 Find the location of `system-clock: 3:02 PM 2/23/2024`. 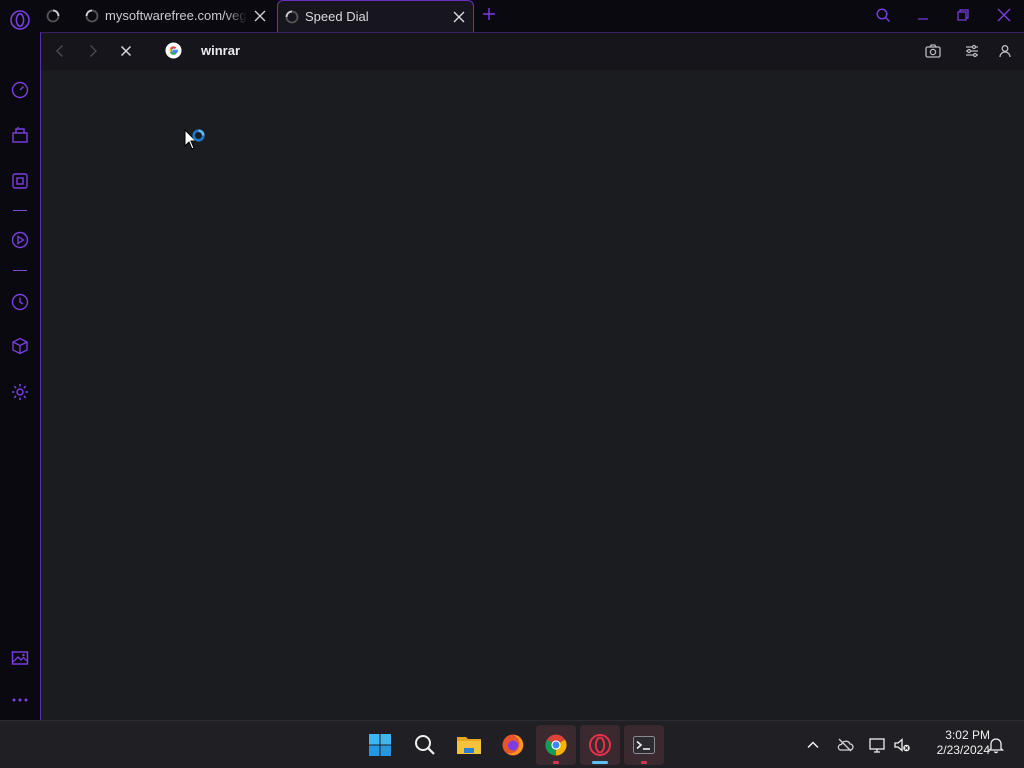

system-clock: 3:02 PM 2/23/2024 is located at coordinates (954, 743).